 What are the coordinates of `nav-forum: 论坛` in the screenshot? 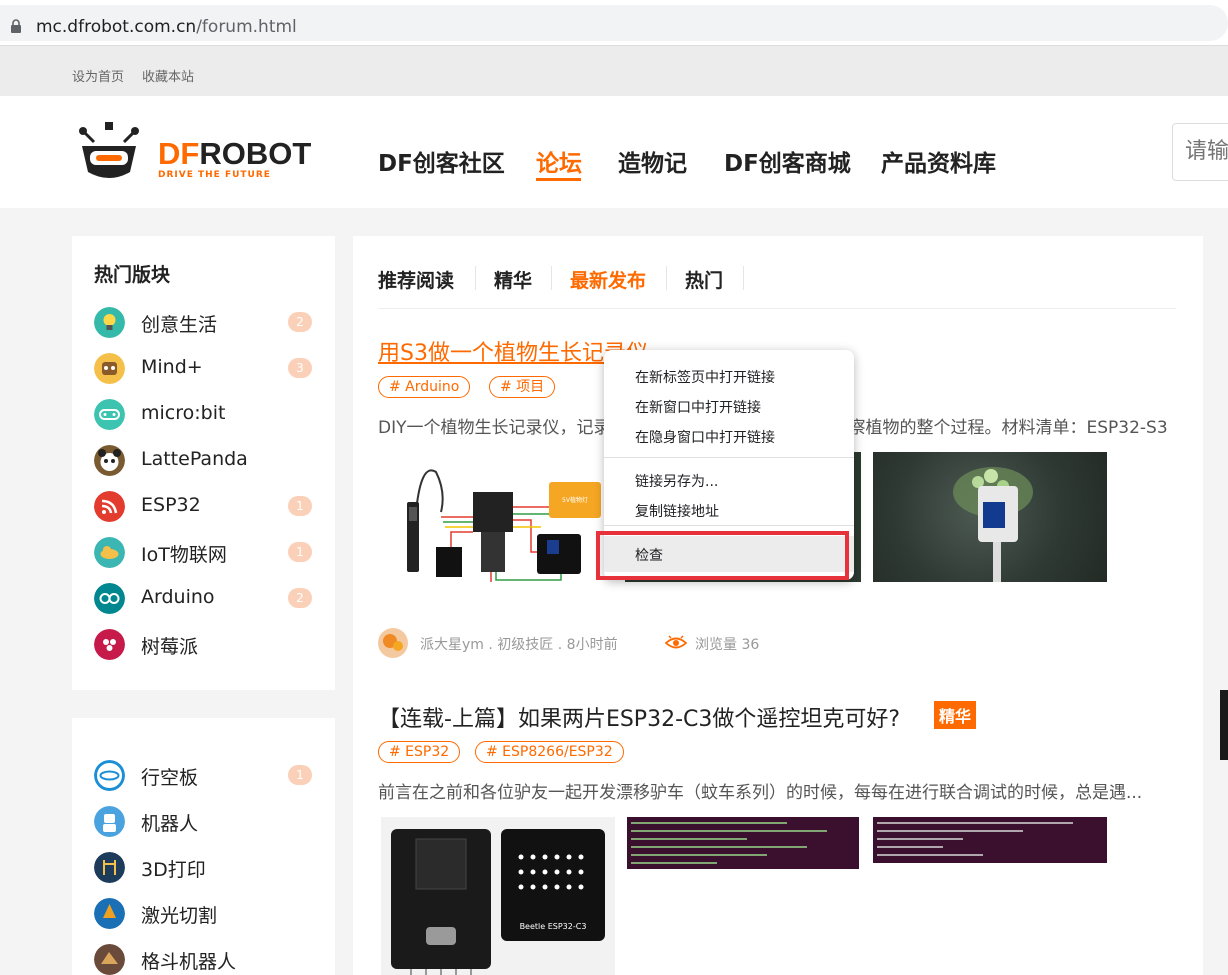 It's located at (559, 161).